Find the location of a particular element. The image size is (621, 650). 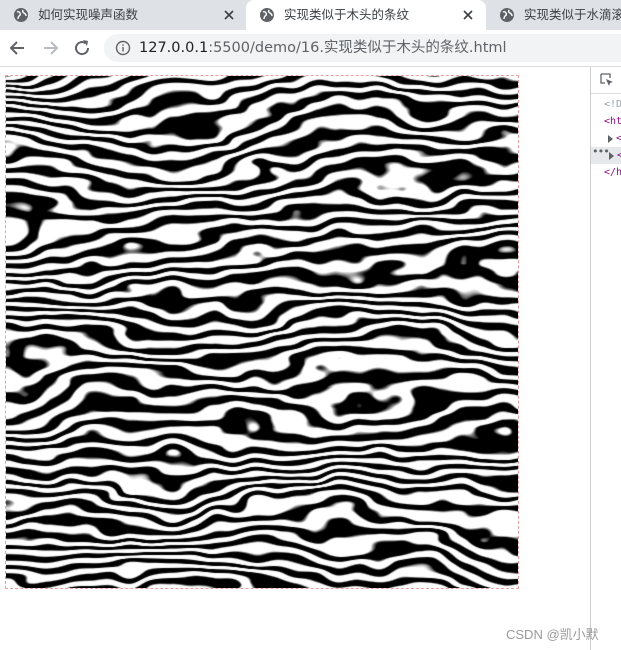

forward-arrow-icon is located at coordinates (50, 48).